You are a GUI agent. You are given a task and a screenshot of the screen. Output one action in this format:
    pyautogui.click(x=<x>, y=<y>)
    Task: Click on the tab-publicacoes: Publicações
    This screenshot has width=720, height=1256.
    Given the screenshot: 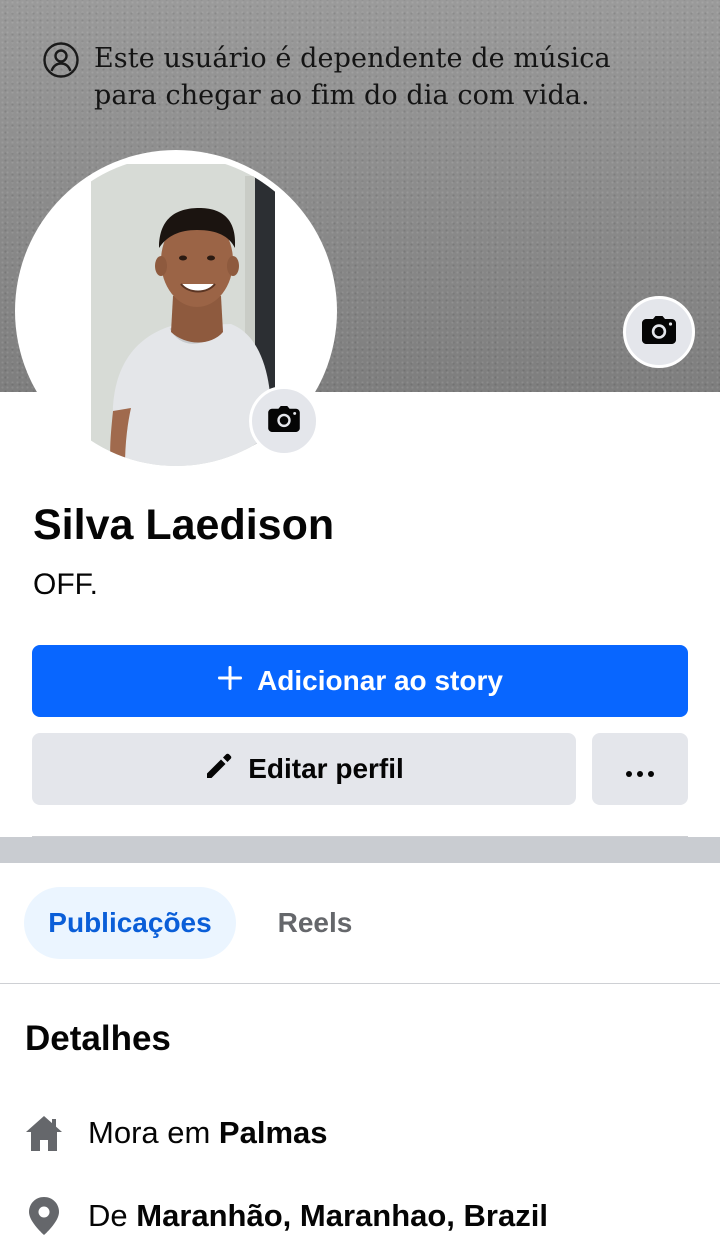 What is the action you would take?
    pyautogui.click(x=130, y=923)
    